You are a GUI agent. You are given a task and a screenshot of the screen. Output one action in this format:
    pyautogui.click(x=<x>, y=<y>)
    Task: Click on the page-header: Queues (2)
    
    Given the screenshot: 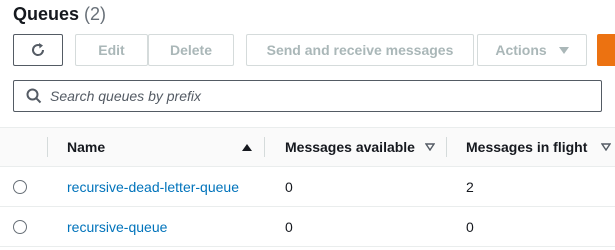 What is the action you would take?
    pyautogui.click(x=59, y=15)
    